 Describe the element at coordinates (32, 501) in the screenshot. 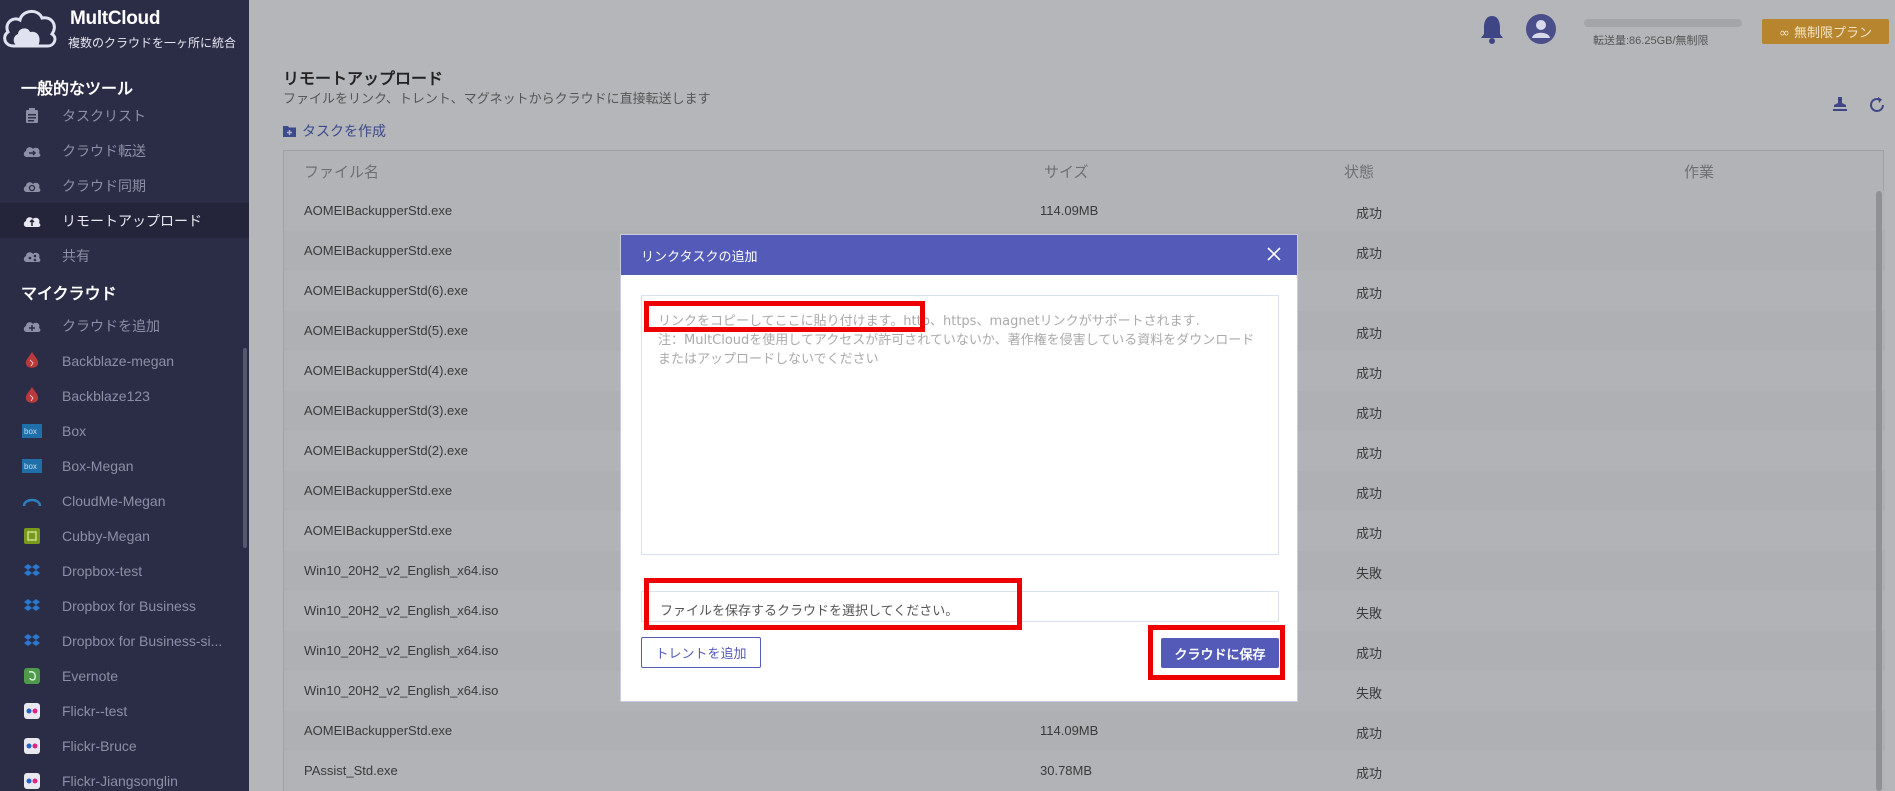

I see `cloudme-icon` at that location.